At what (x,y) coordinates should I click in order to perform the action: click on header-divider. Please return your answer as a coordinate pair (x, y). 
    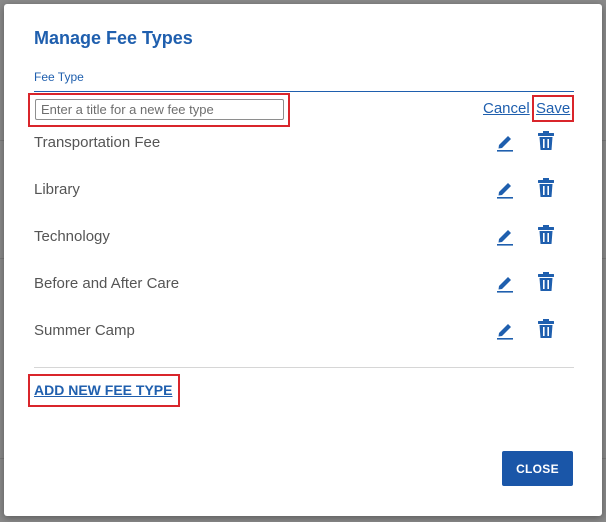
    Looking at the image, I should click on (304, 91).